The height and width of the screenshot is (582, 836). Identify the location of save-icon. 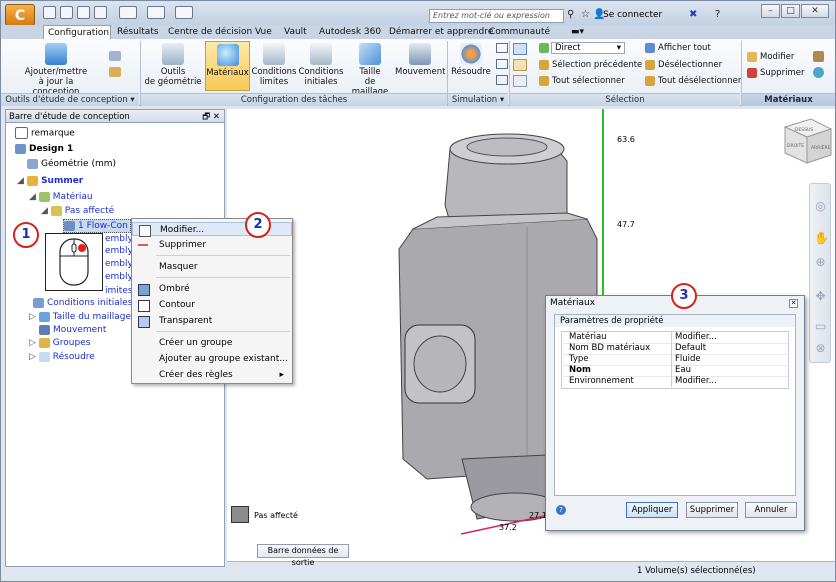
(83, 12).